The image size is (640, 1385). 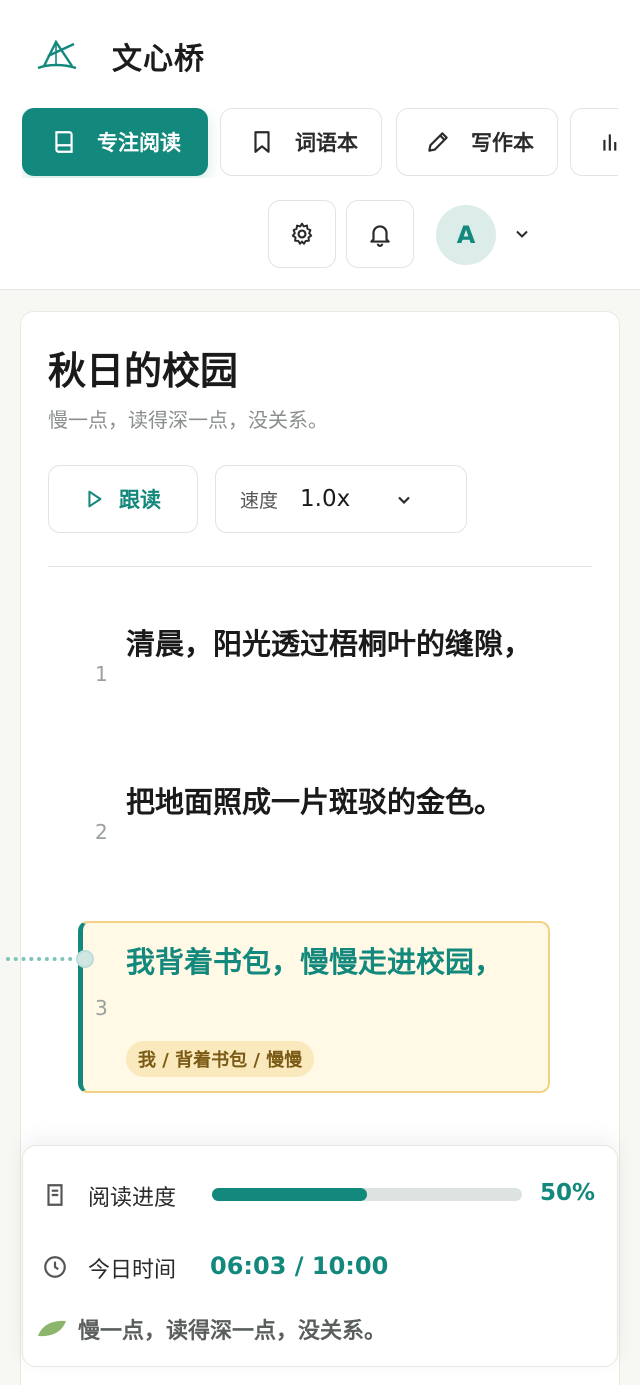 I want to click on bell-icon, so click(x=380, y=236).